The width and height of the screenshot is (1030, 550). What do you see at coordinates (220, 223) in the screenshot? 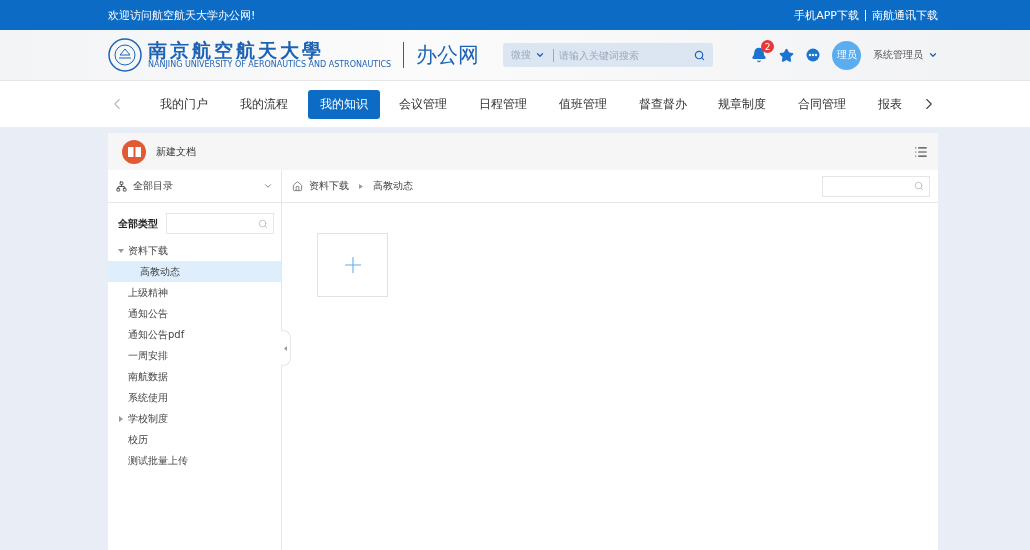
I see `type-search-field` at bounding box center [220, 223].